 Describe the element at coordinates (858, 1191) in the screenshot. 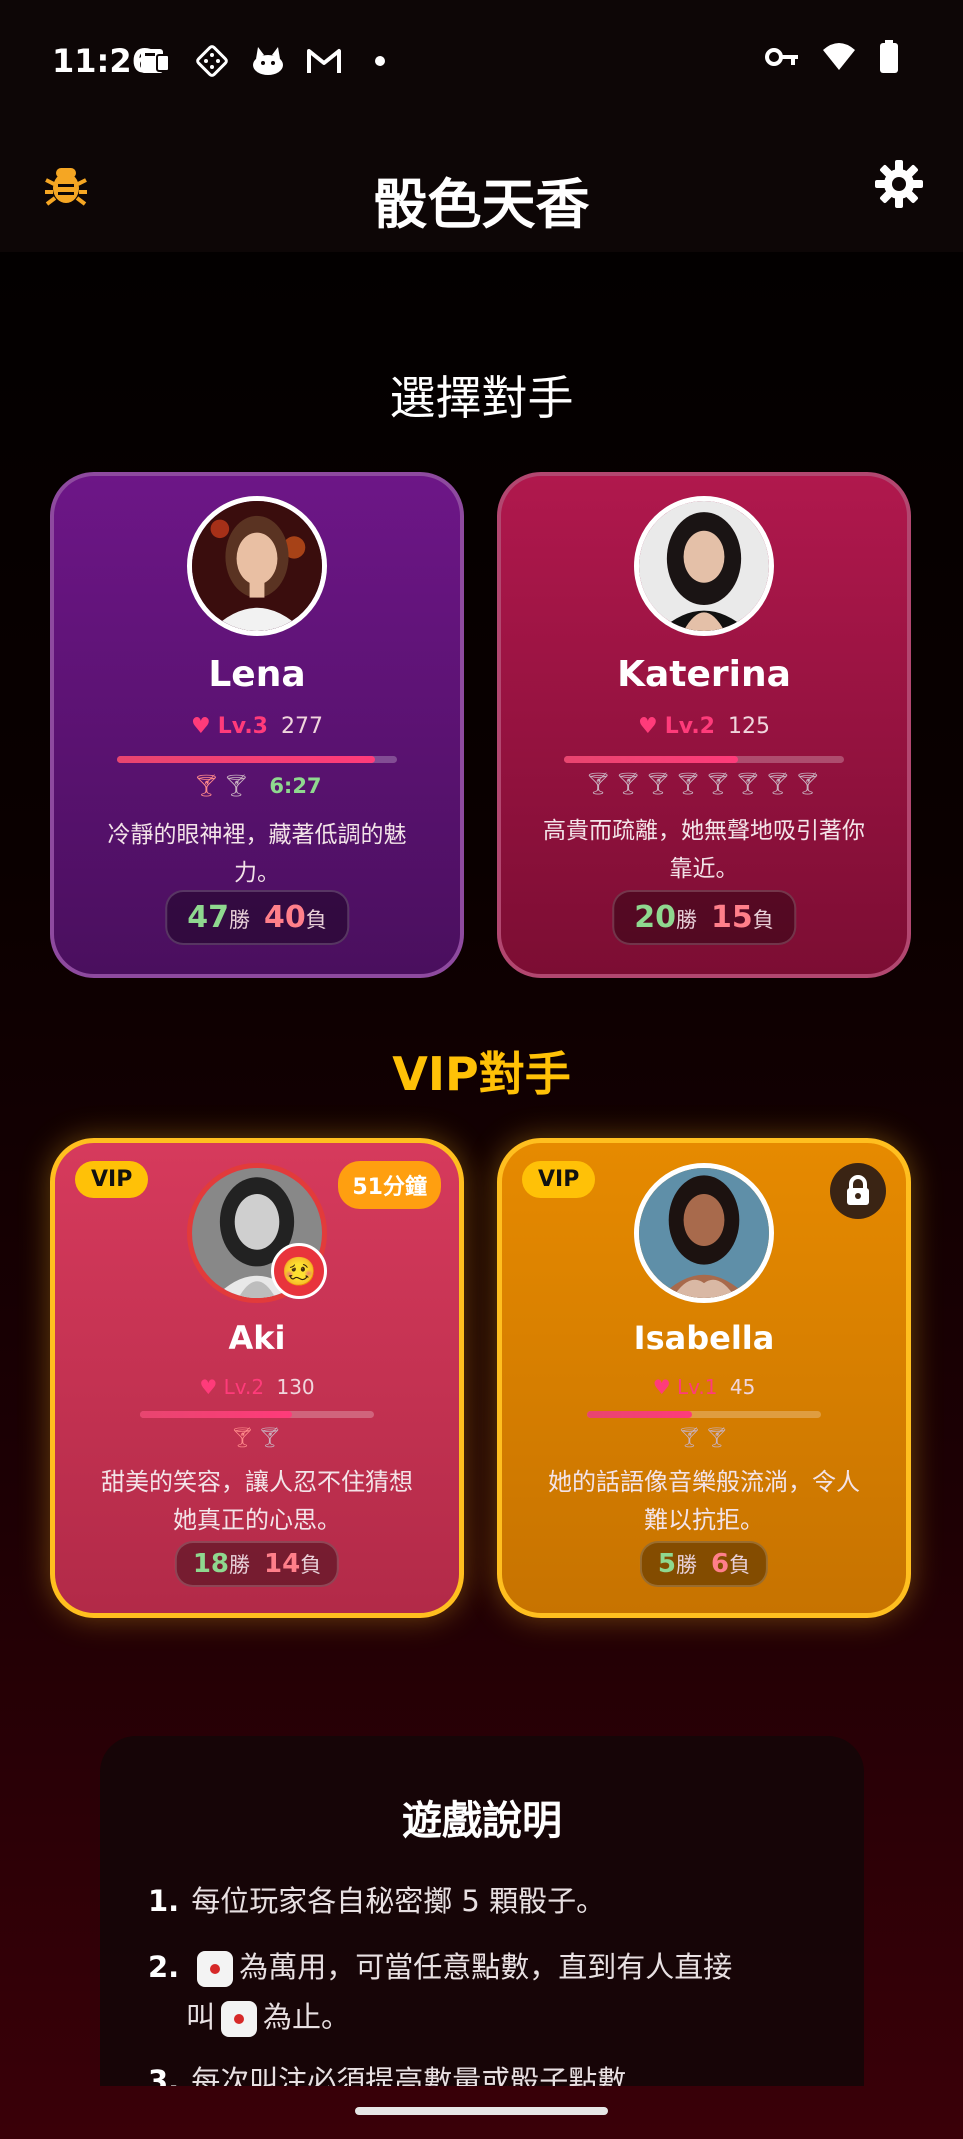

I see `lock-icon` at that location.